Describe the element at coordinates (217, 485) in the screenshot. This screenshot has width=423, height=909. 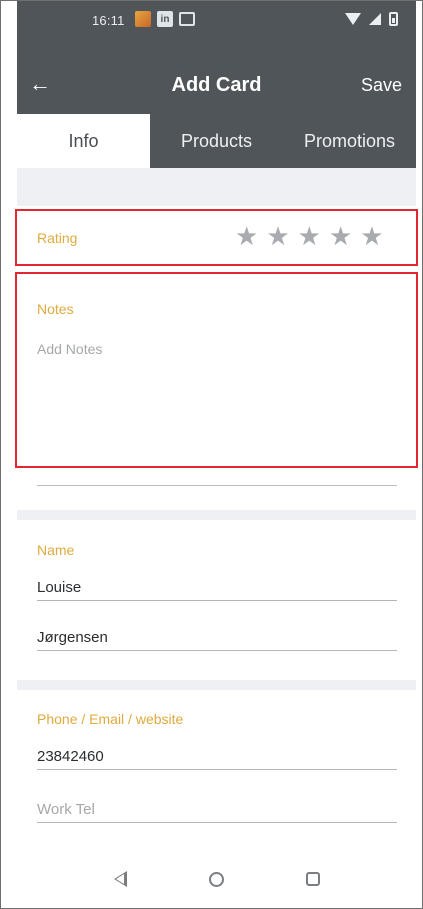
I see `notes-underline` at that location.